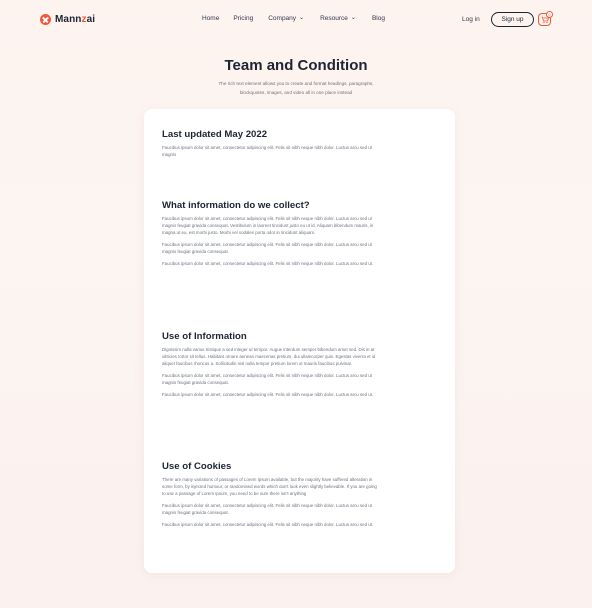 This screenshot has height=608, width=592. I want to click on main-menu: Home Pricing Company ⌄ Resource ⌄ Blog, so click(293, 18).